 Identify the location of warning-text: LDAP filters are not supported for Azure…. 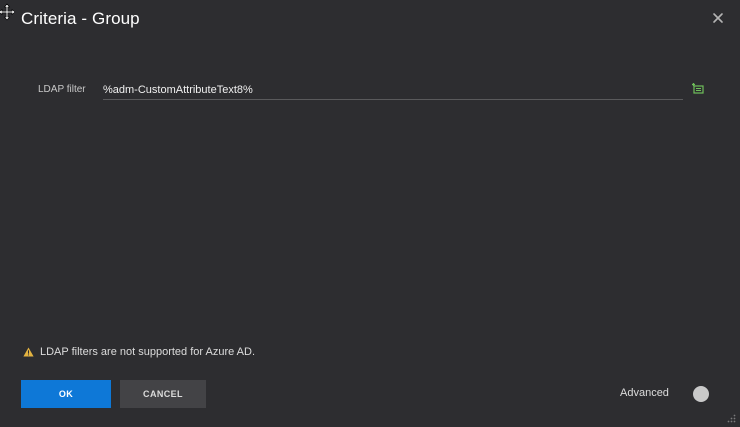
(148, 352).